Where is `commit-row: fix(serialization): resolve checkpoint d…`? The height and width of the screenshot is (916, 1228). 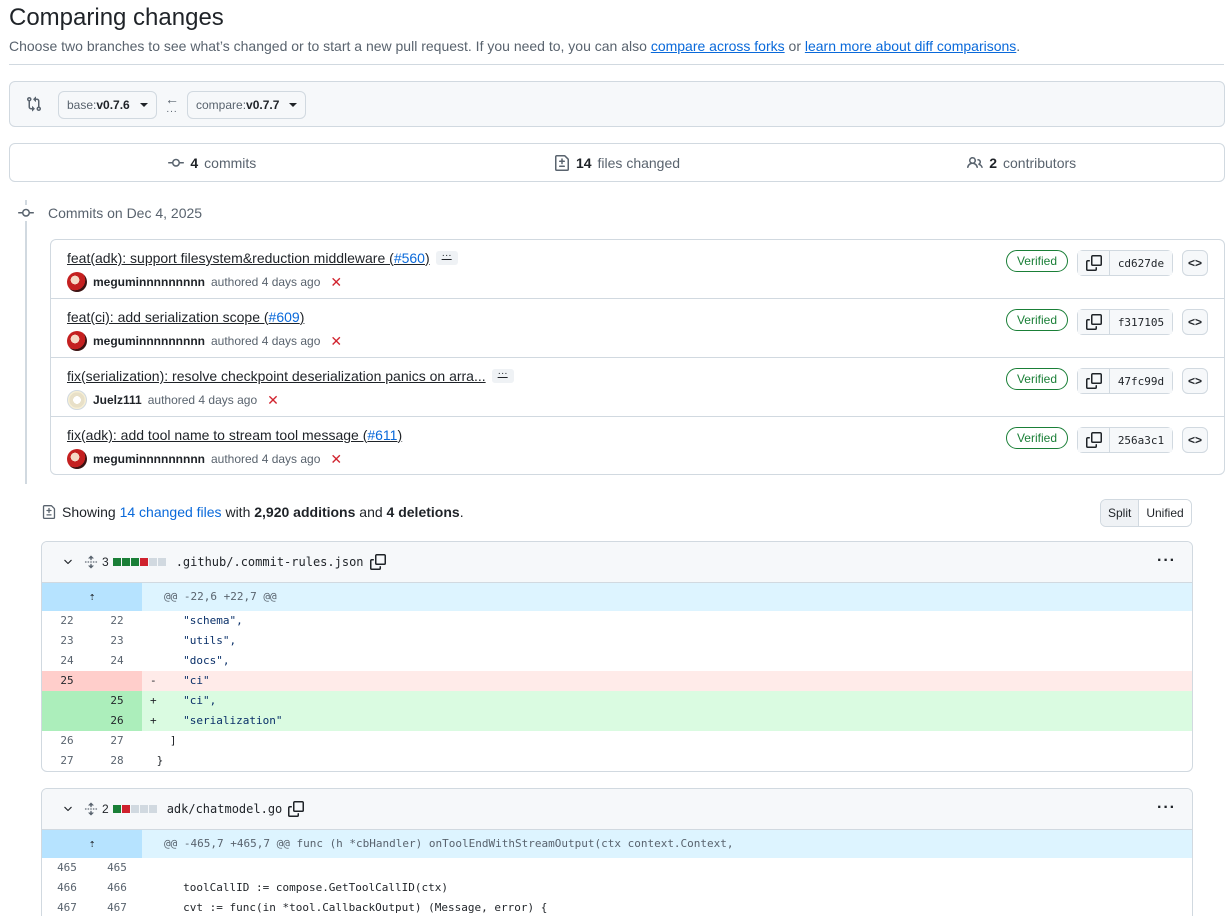 commit-row: fix(serialization): resolve checkpoint d… is located at coordinates (637, 387).